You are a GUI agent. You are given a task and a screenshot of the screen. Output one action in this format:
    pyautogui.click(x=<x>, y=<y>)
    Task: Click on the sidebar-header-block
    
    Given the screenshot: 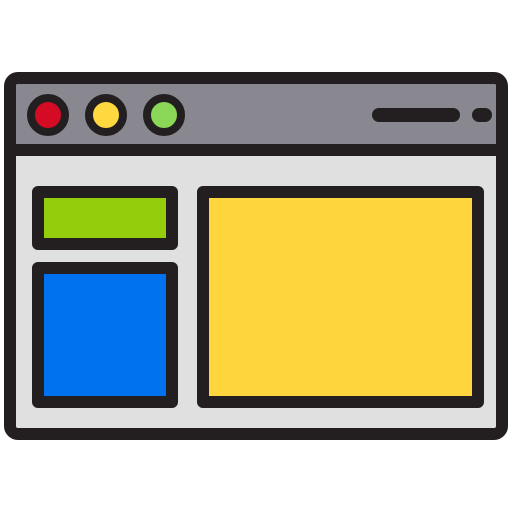 What is the action you would take?
    pyautogui.click(x=105, y=218)
    